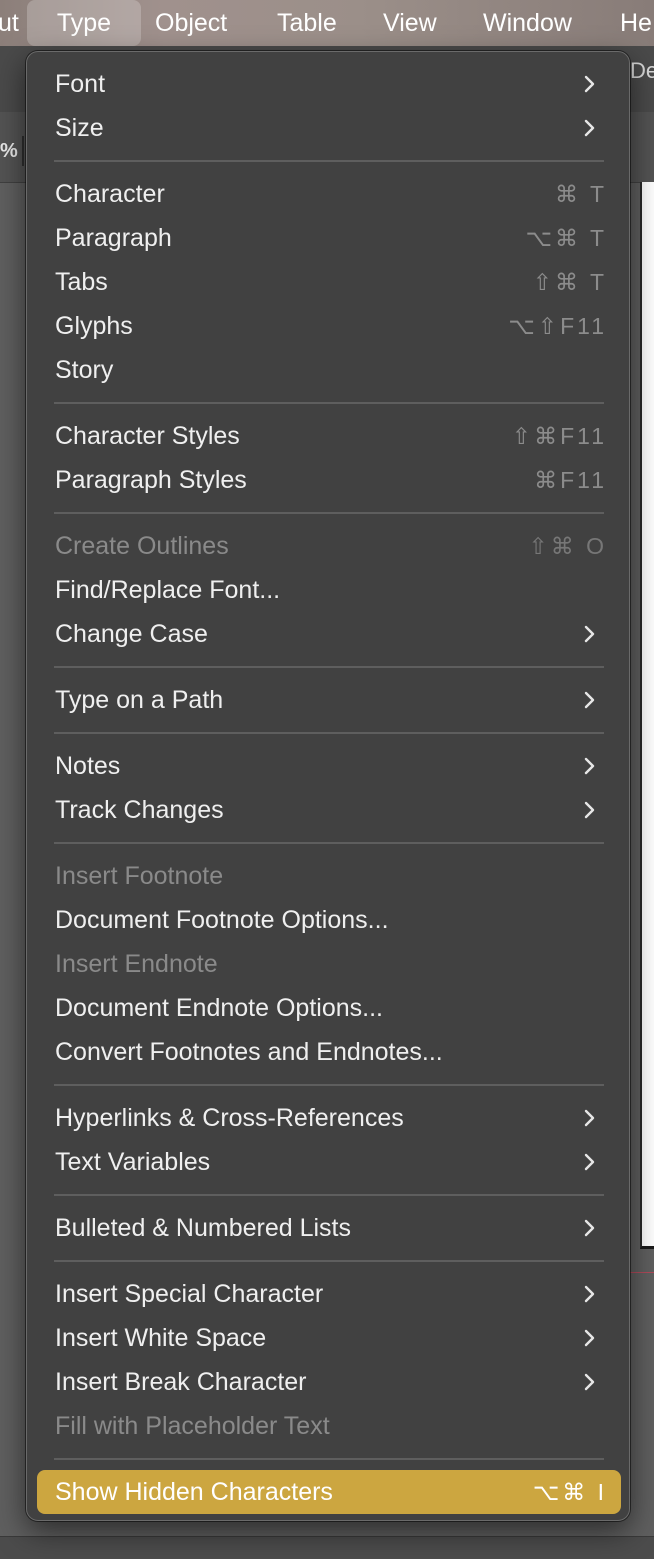 The image size is (654, 1559). I want to click on menubar-item-view: View, so click(410, 23).